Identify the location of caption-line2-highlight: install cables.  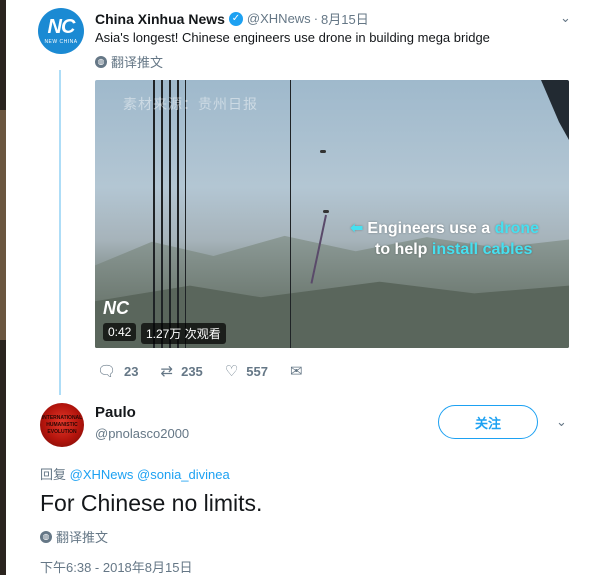
(482, 249).